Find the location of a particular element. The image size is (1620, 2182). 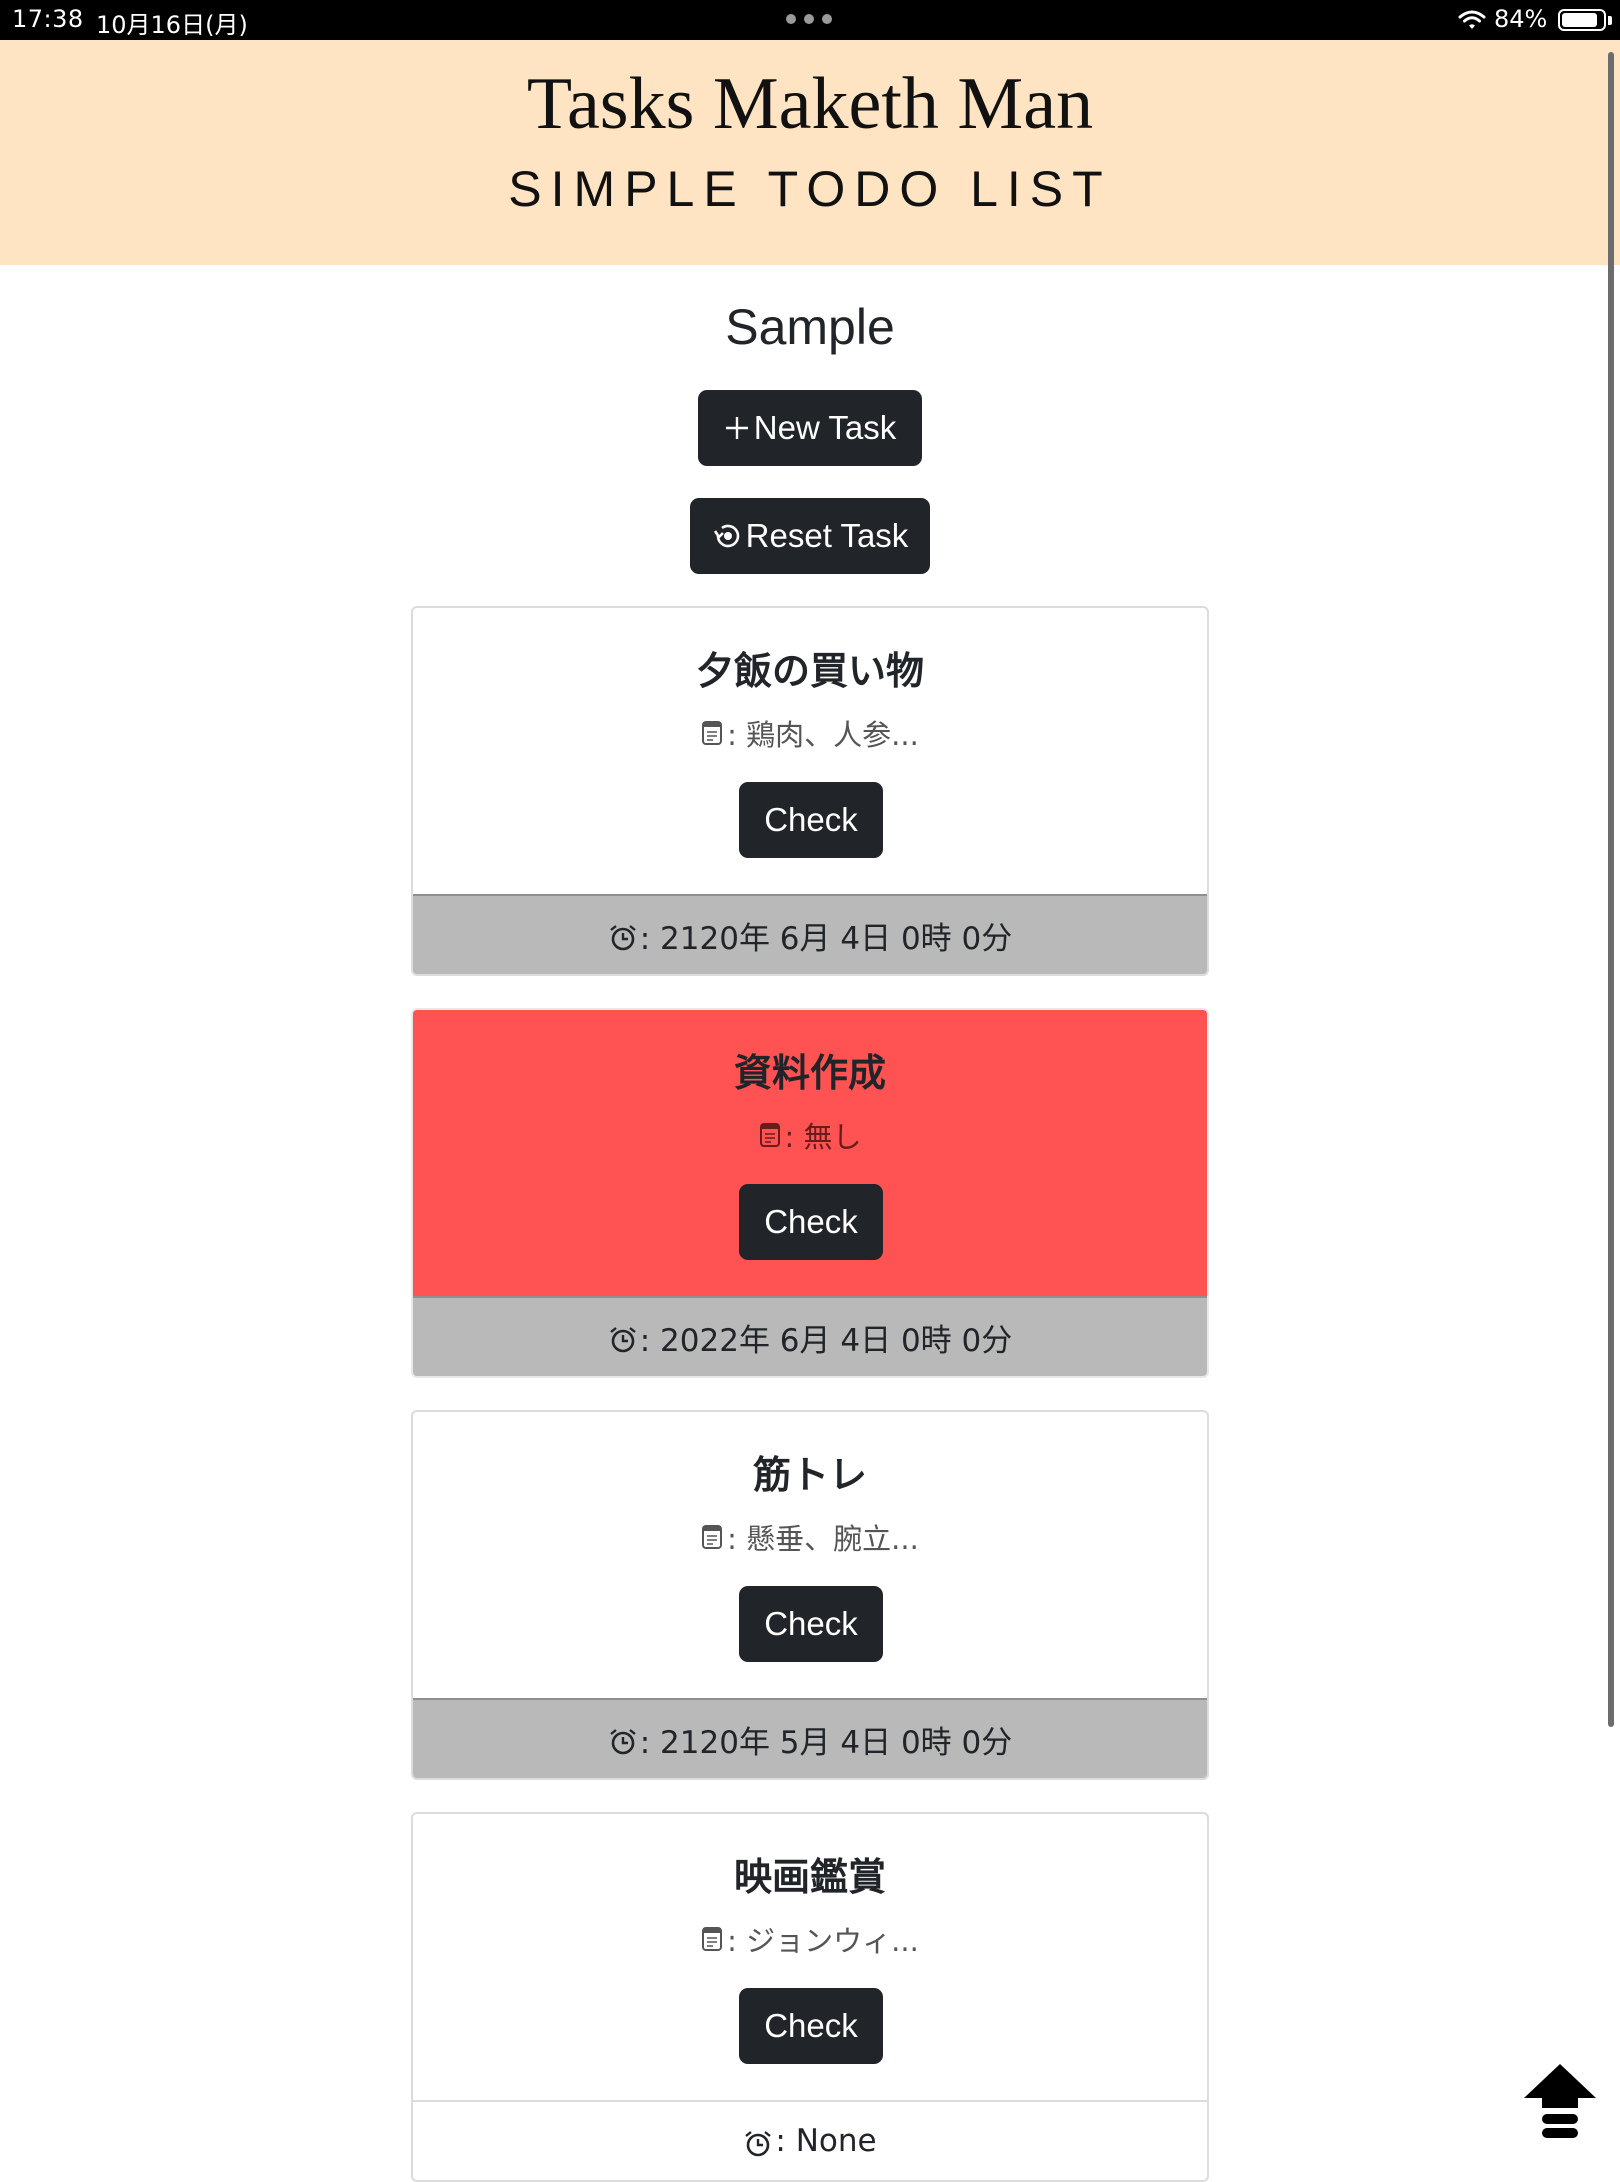

task-card-body: 映画鑑賞 : ジョンウィ... Check is located at coordinates (810, 1957).